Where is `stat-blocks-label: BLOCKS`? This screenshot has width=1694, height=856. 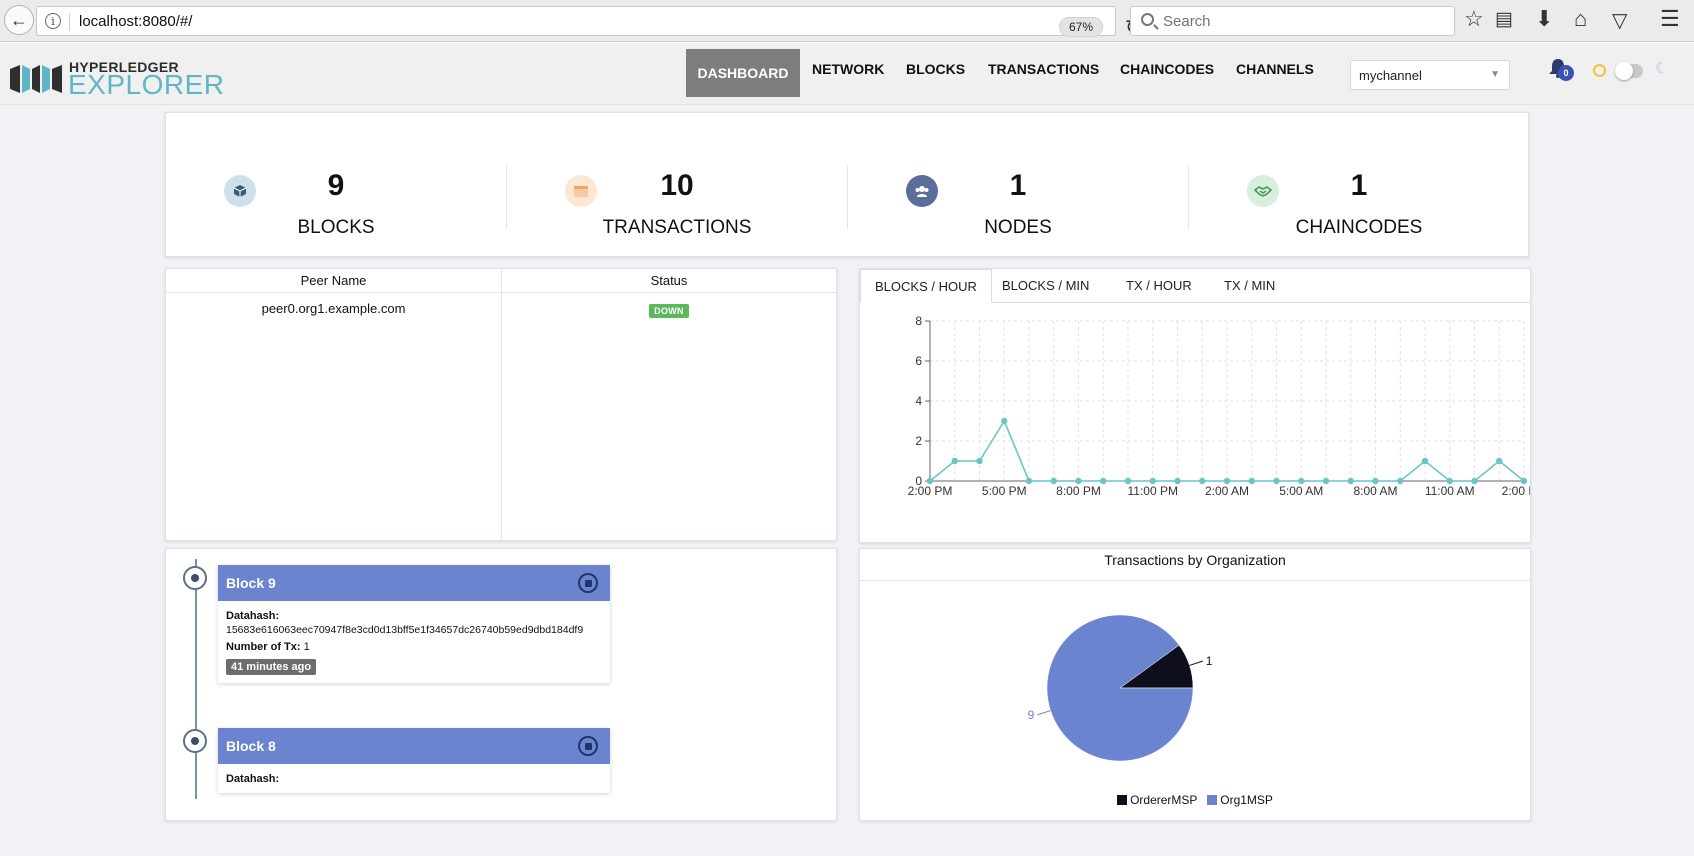 stat-blocks-label: BLOCKS is located at coordinates (336, 227).